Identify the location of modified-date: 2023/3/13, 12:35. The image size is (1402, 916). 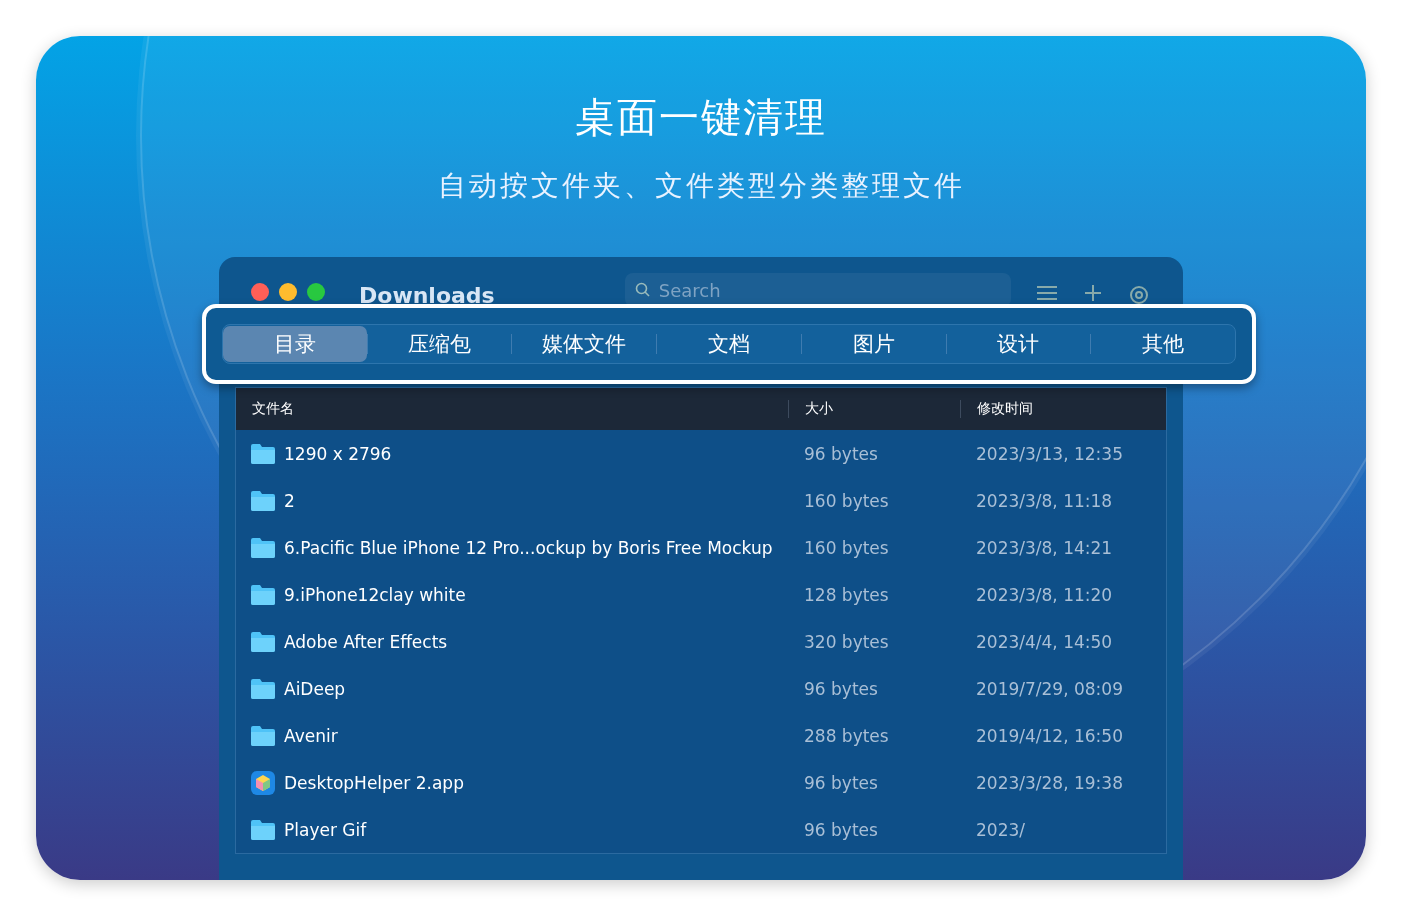
(1049, 453).